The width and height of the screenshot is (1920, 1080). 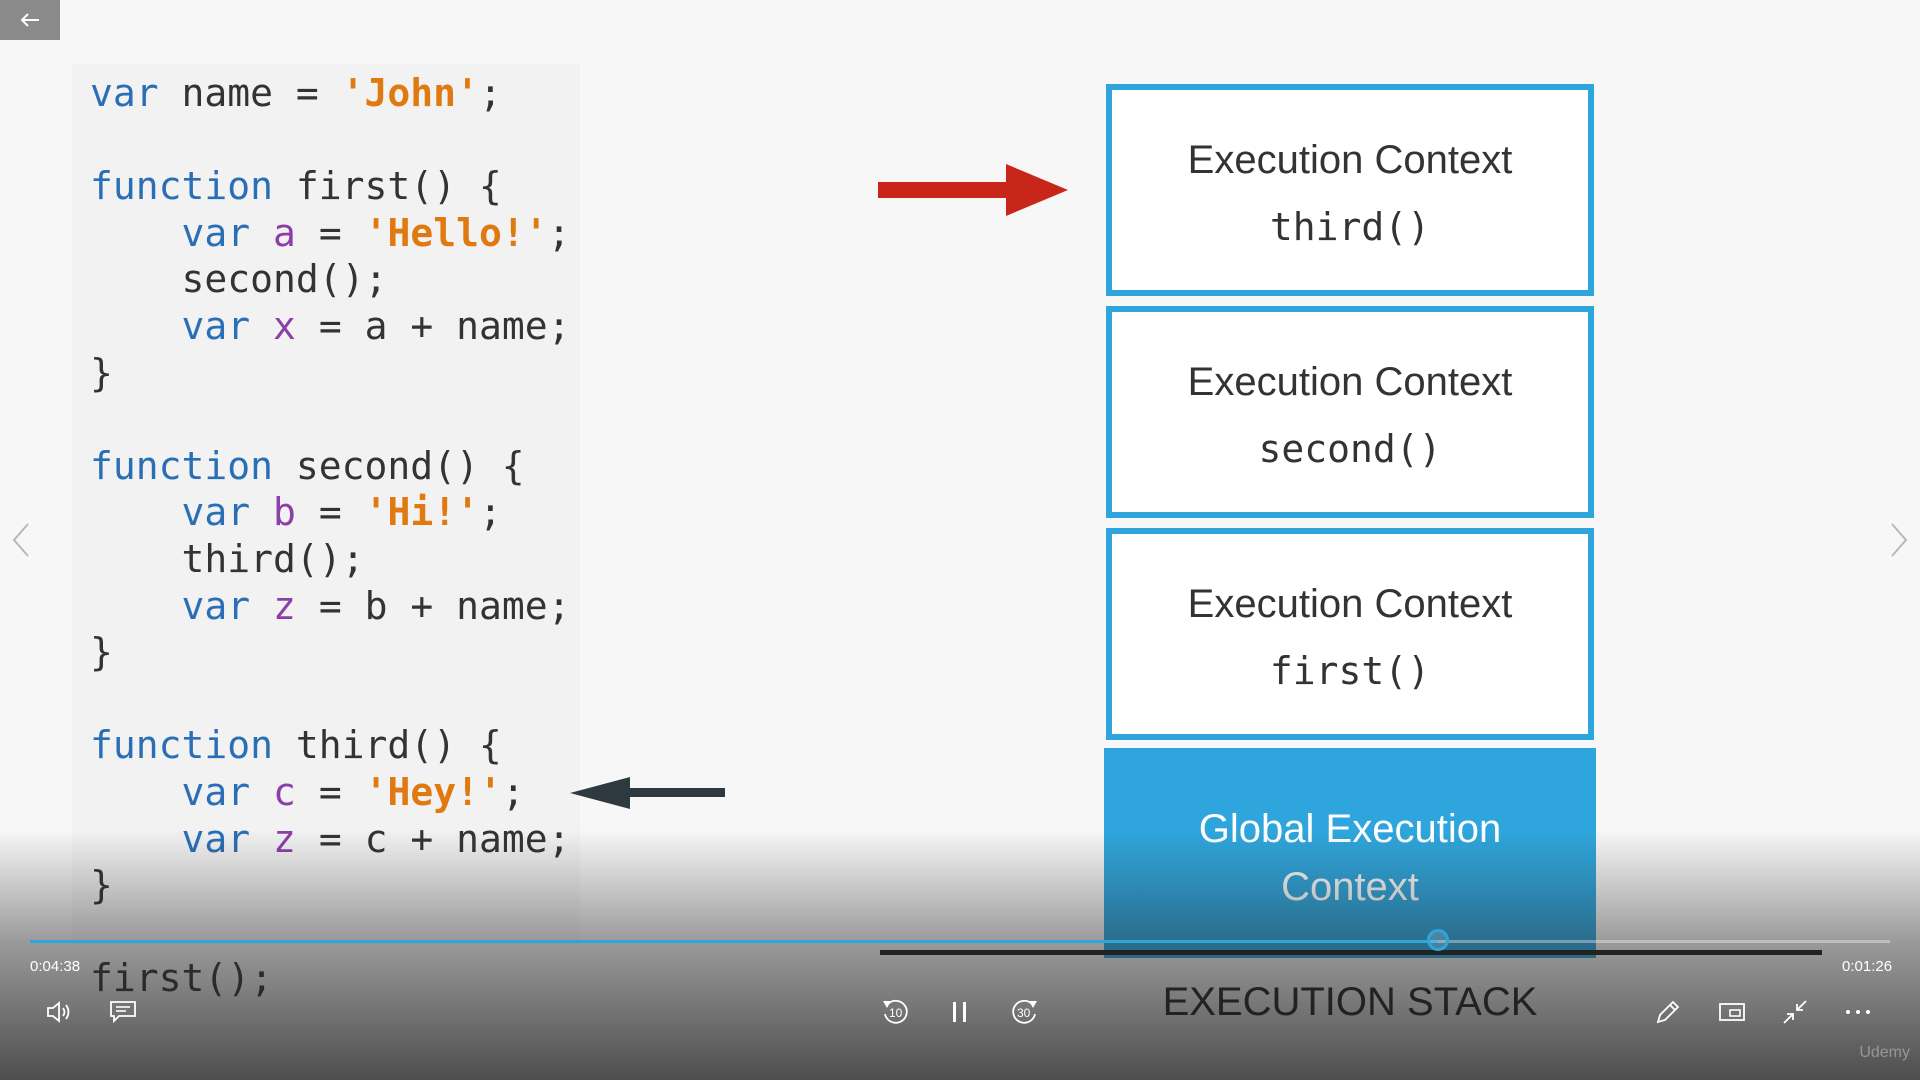 I want to click on back-button, so click(x=30, y=20).